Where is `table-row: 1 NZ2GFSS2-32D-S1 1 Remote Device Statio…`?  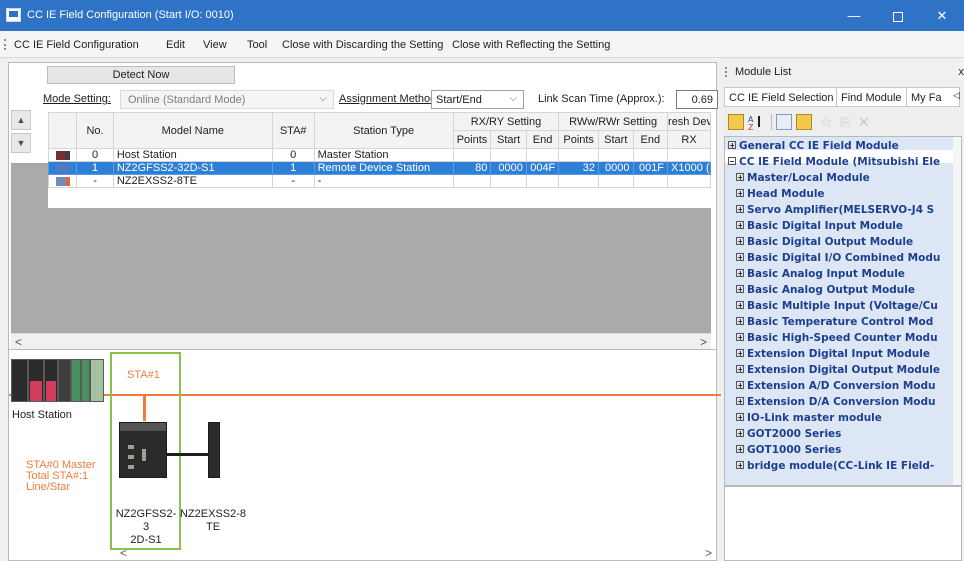 table-row: 1 NZ2GFSS2-32D-S1 1 Remote Device Statio… is located at coordinates (379, 168).